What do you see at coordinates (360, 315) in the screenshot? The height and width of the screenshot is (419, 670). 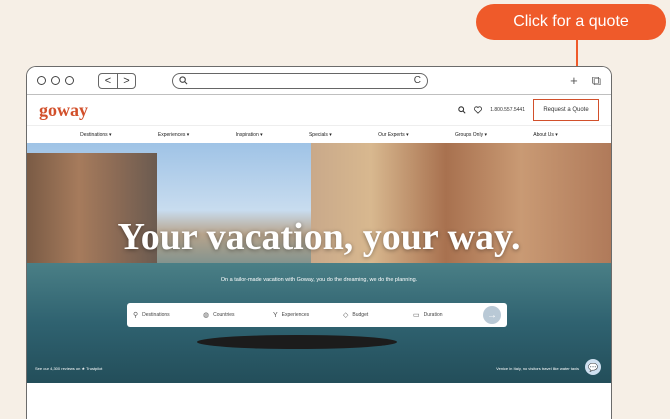 I see `search-budget-label: Budget` at bounding box center [360, 315].